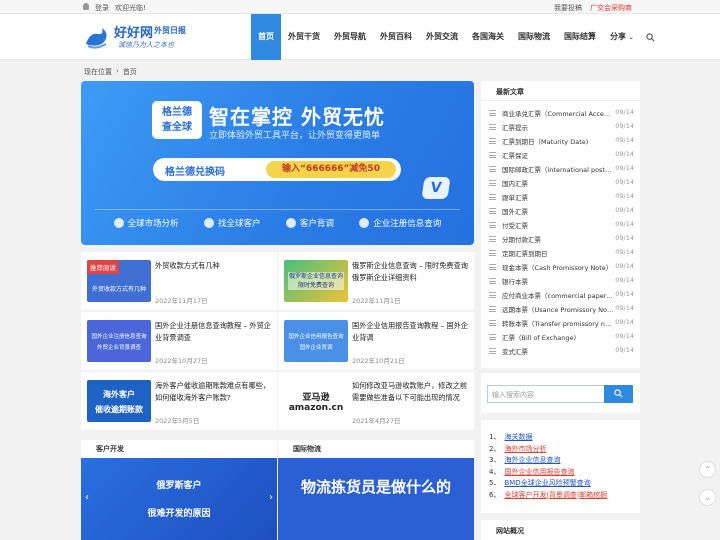 The width and height of the screenshot is (720, 540). Describe the element at coordinates (558, 281) in the screenshot. I see `latest-article-title: 银行本票` at that location.